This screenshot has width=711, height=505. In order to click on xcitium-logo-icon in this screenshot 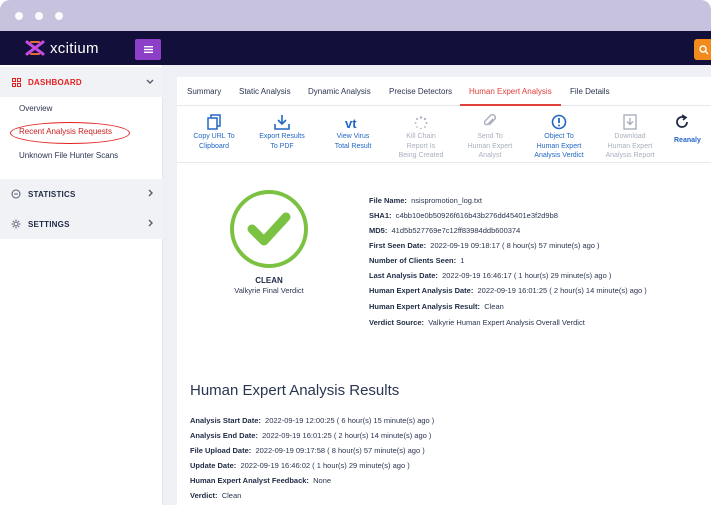, I will do `click(35, 48)`.